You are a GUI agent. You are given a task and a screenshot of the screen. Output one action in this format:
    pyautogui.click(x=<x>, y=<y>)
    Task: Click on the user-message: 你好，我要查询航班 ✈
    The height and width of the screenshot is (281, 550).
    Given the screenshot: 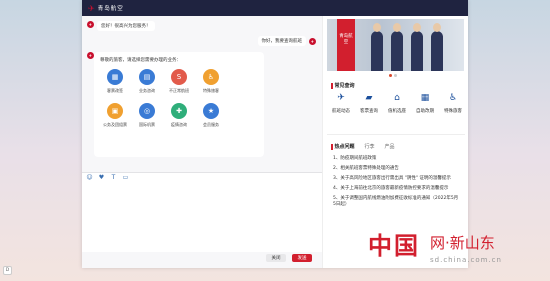 What is the action you would take?
    pyautogui.click(x=286, y=41)
    